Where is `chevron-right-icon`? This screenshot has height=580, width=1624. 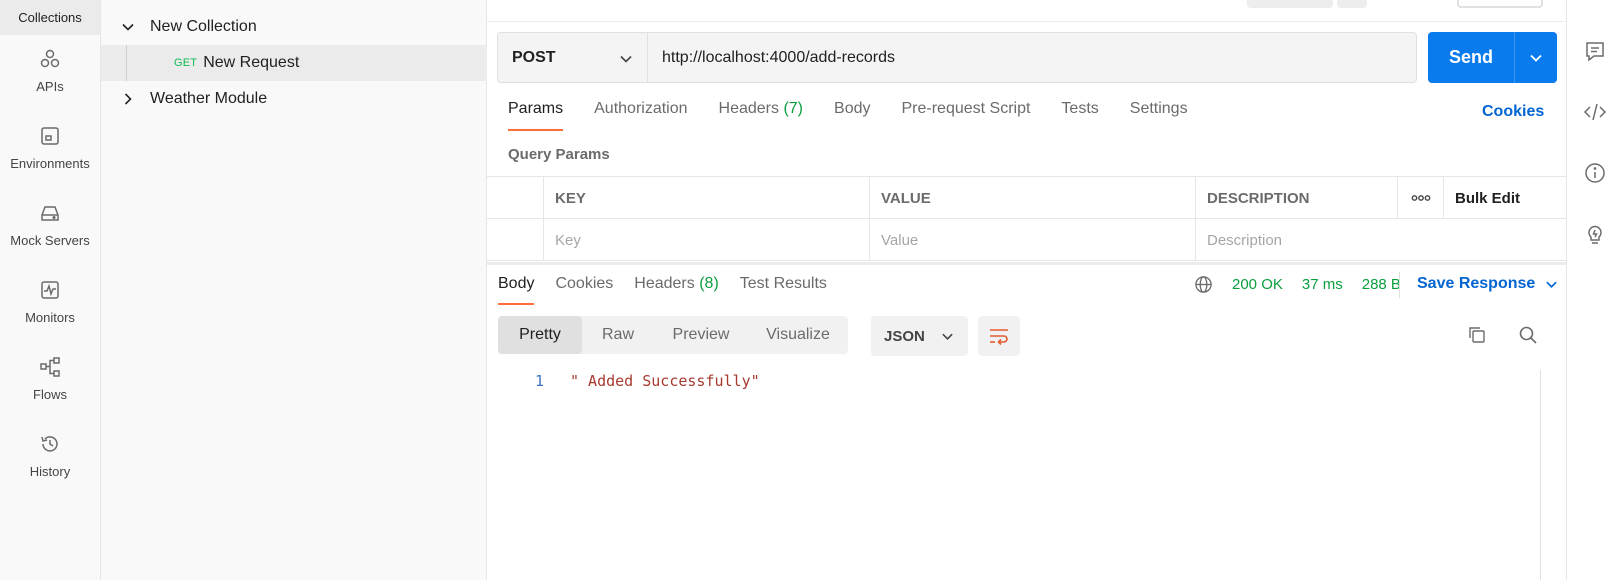 chevron-right-icon is located at coordinates (128, 99).